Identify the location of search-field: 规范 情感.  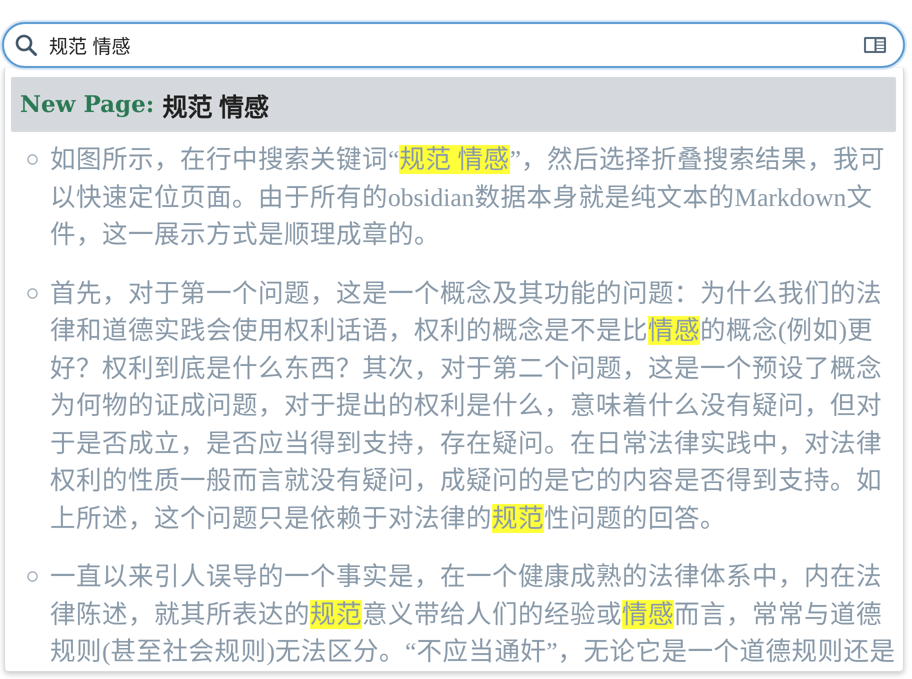
(453, 45).